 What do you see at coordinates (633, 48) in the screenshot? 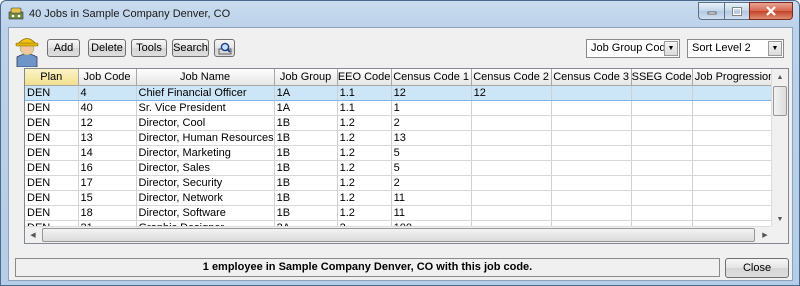
I see `group-by-select: Job Group Code ▼` at bounding box center [633, 48].